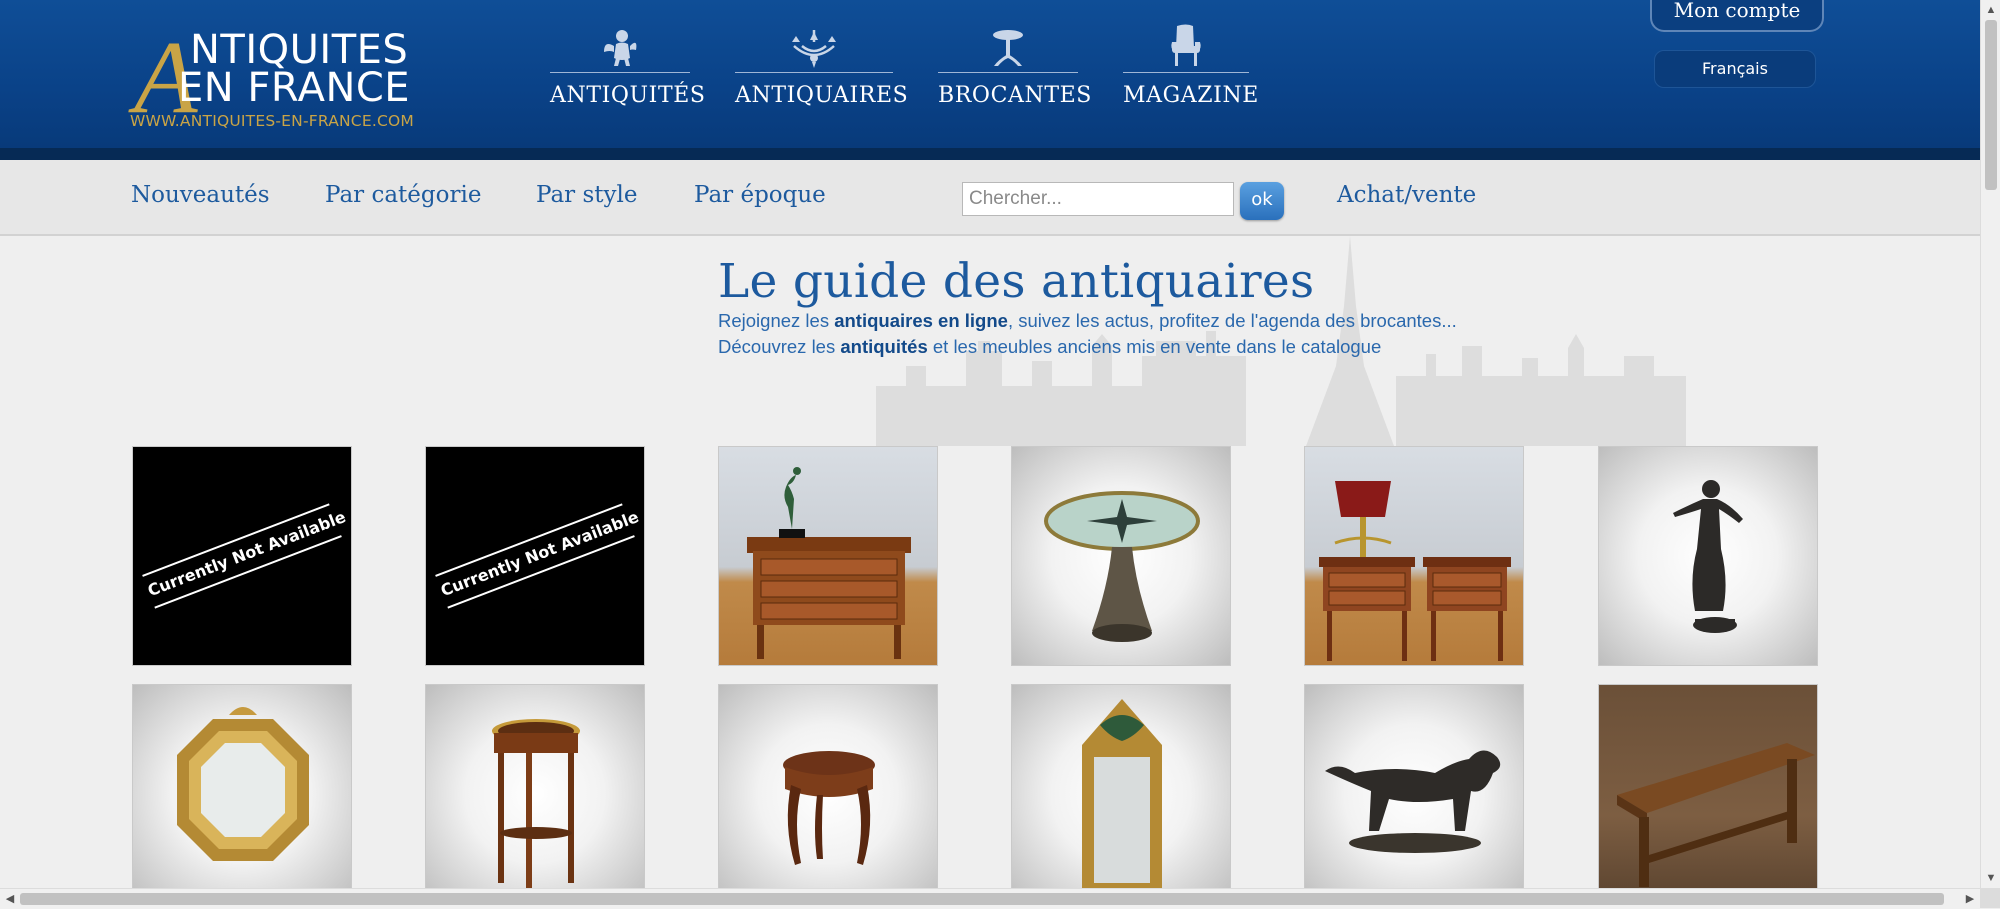 The width and height of the screenshot is (2000, 909). I want to click on horizontal-scroll-thumb, so click(982, 899).